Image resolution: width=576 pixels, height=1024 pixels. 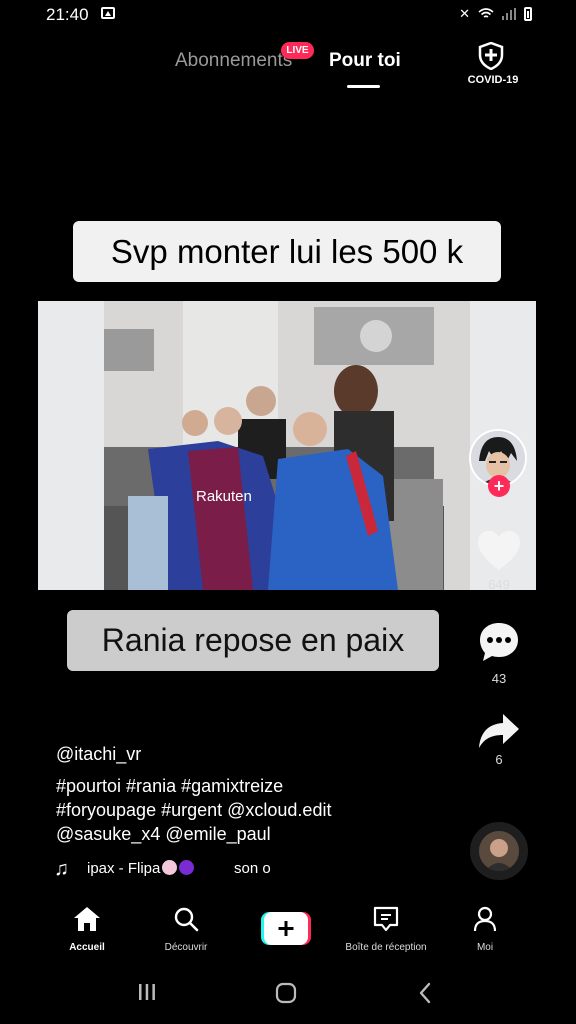 I want to click on share-count: 6, so click(x=499, y=759).